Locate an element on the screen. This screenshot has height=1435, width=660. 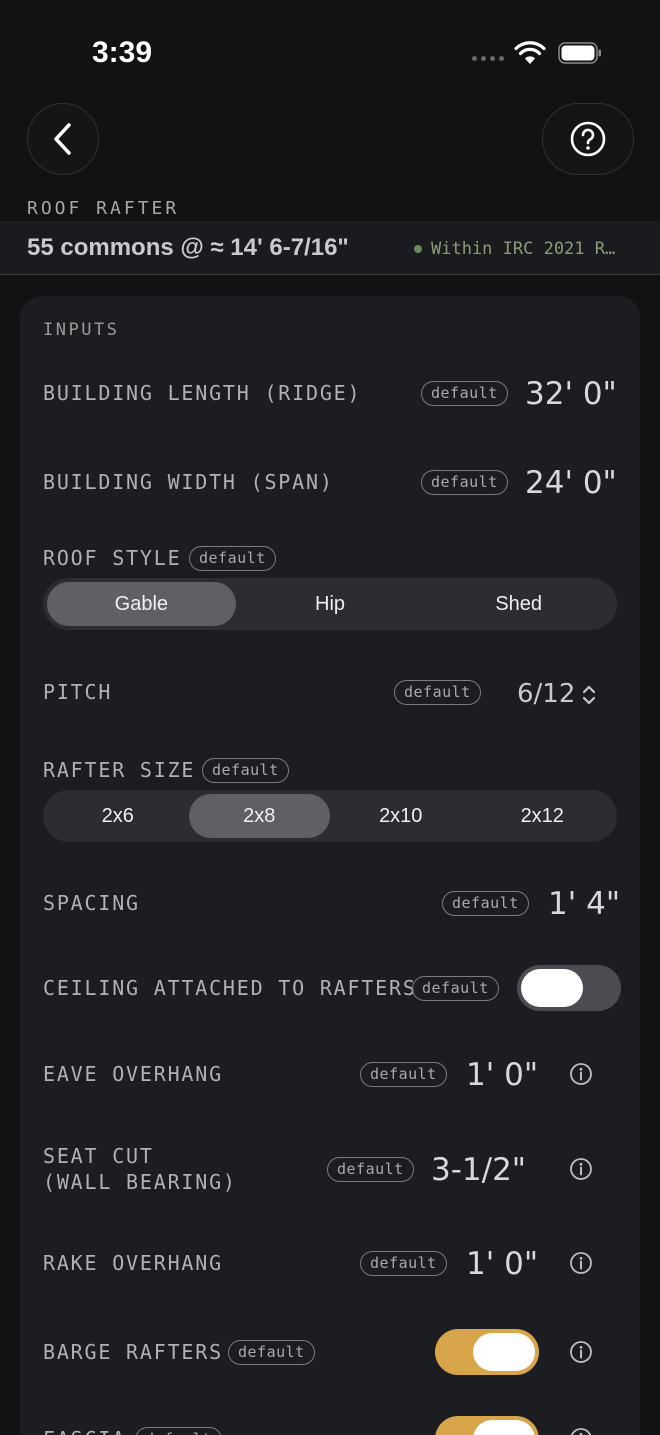
summary-result: 55 commons @ ≈ 14' 6-7/16" is located at coordinates (188, 247).